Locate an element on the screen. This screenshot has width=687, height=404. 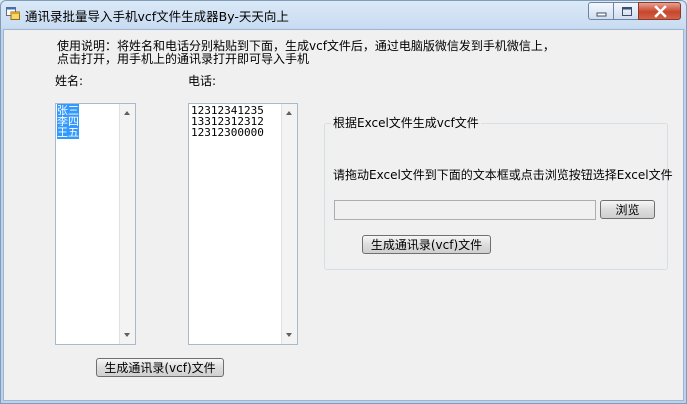
names-scrollbar is located at coordinates (127, 224).